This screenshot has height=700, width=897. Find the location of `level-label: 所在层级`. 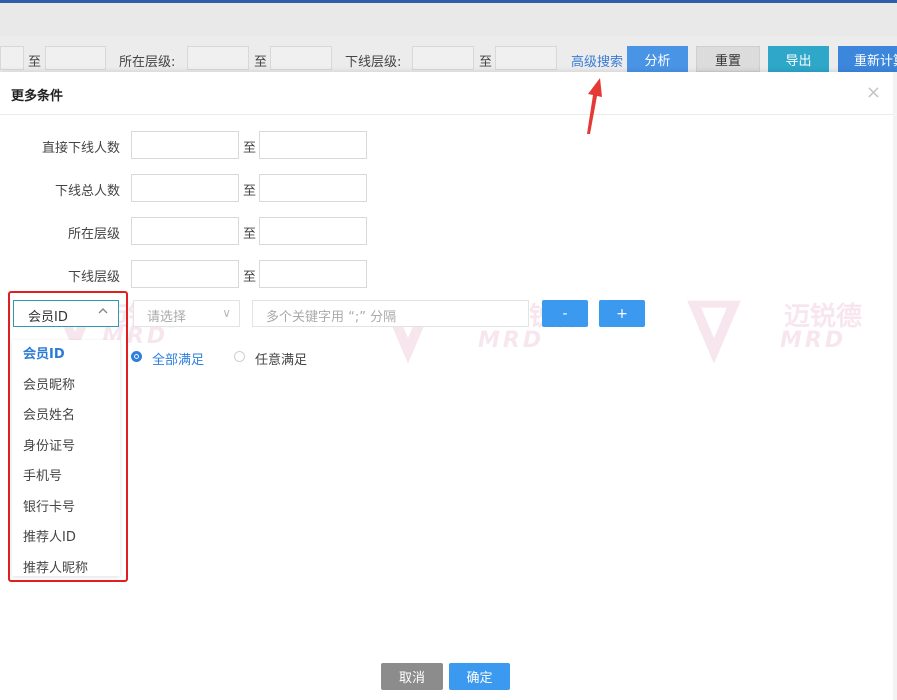

level-label: 所在层级 is located at coordinates (93, 234).